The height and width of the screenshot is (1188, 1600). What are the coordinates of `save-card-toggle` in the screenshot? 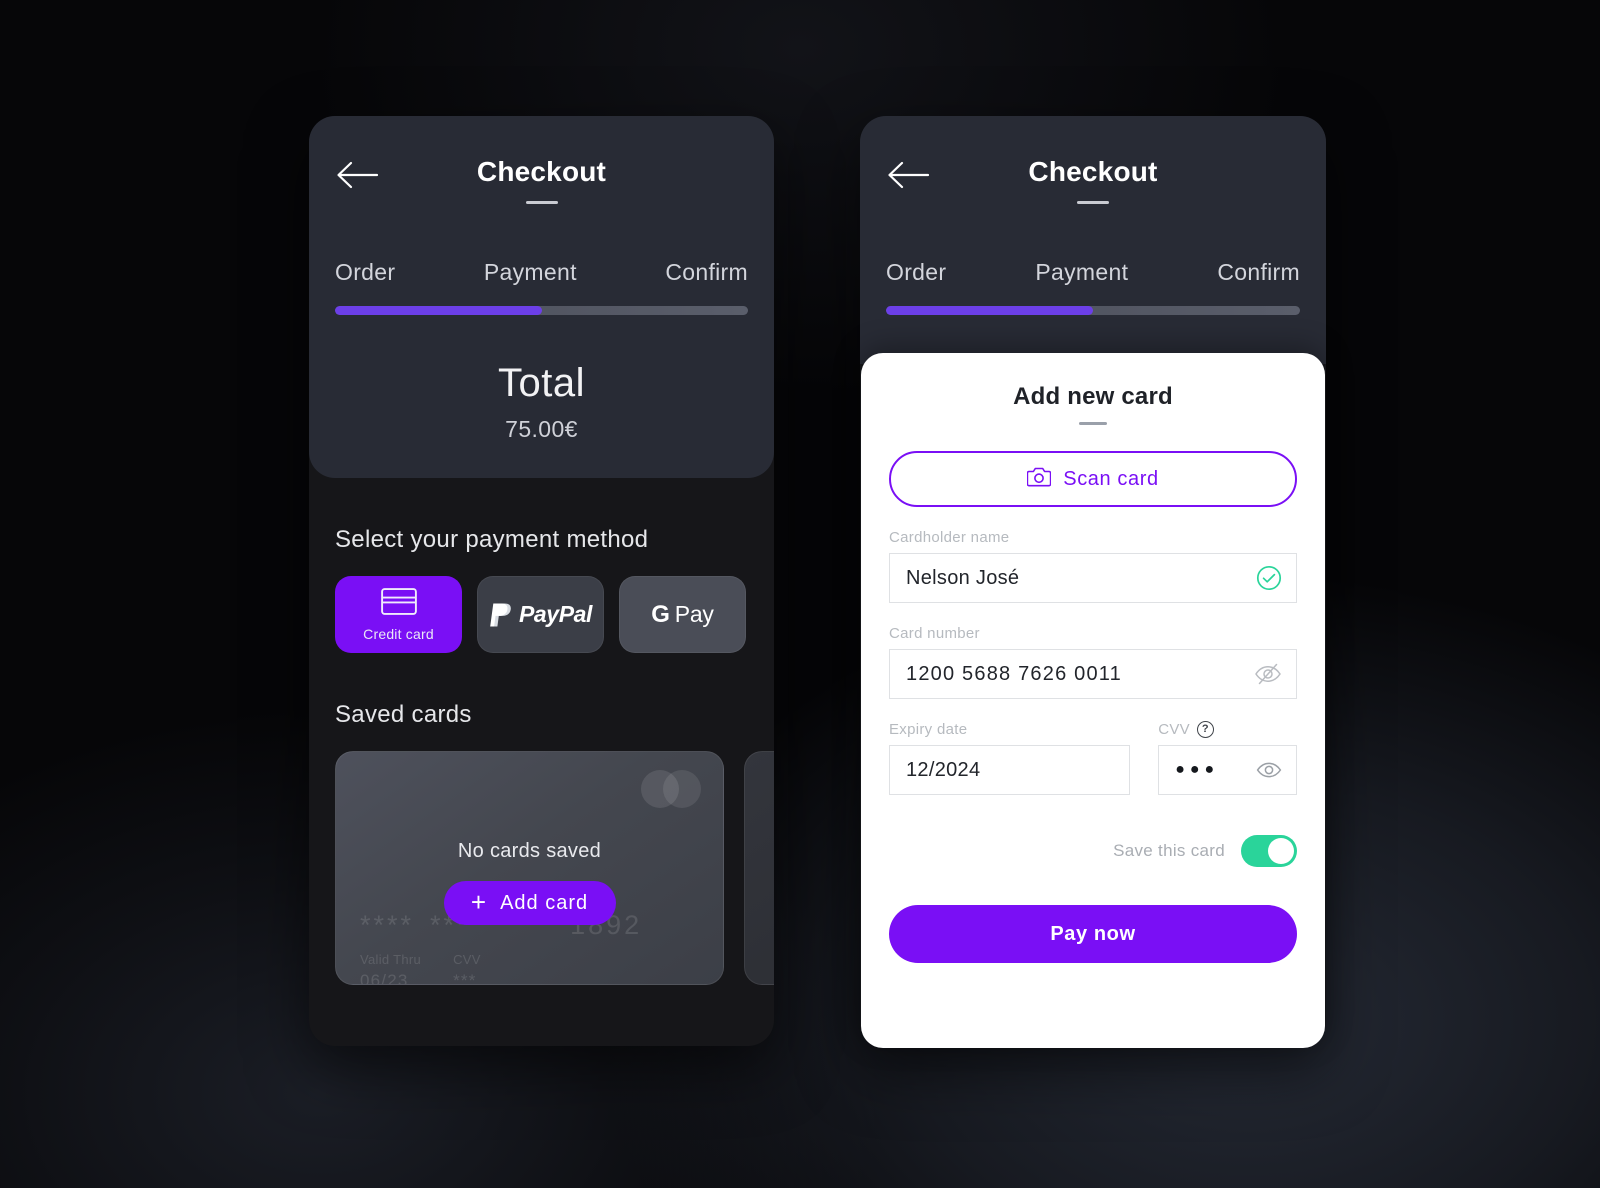 It's located at (1269, 851).